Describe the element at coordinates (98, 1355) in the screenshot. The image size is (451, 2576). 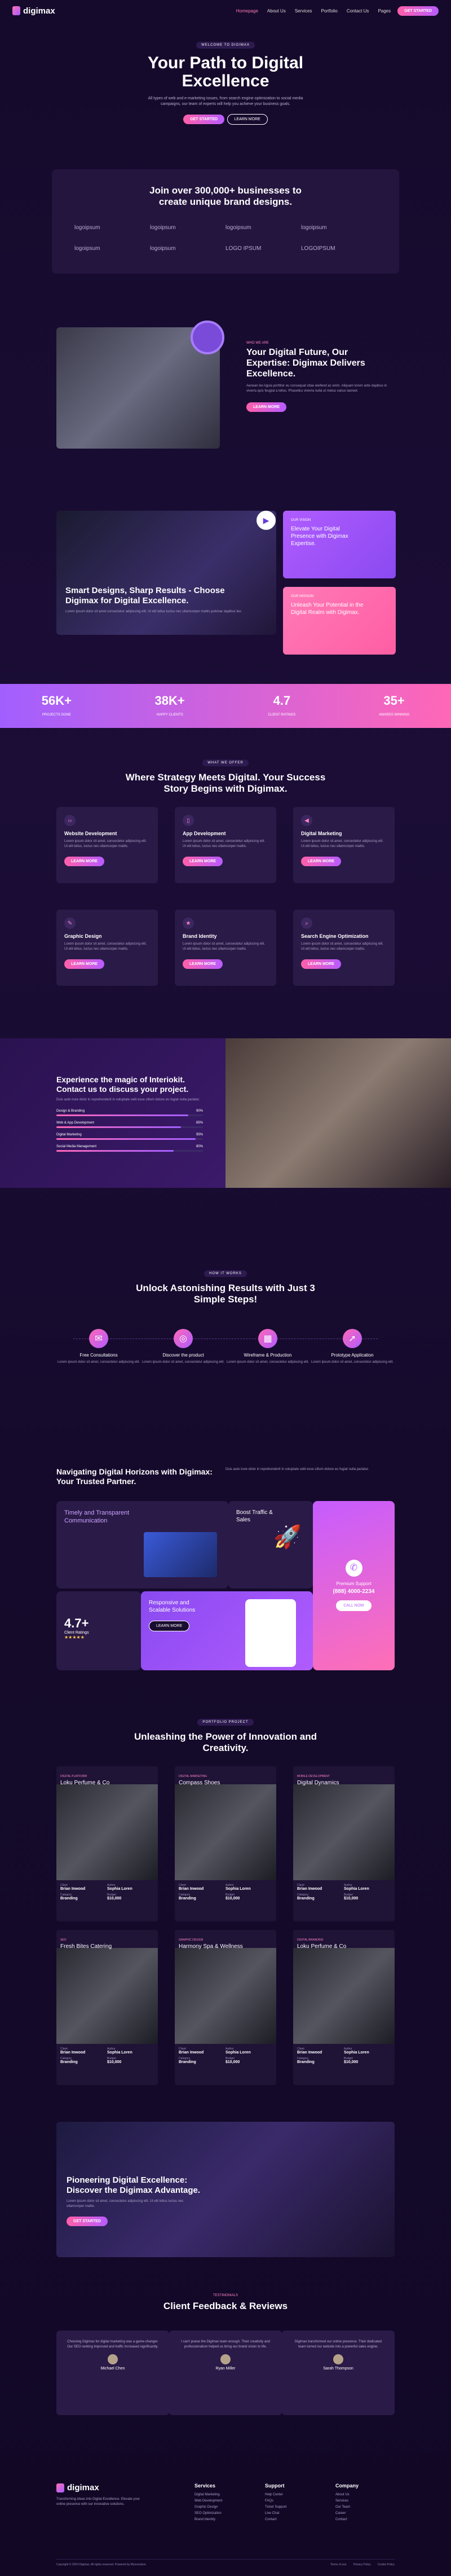
I see `step-title: Free Consultations` at that location.